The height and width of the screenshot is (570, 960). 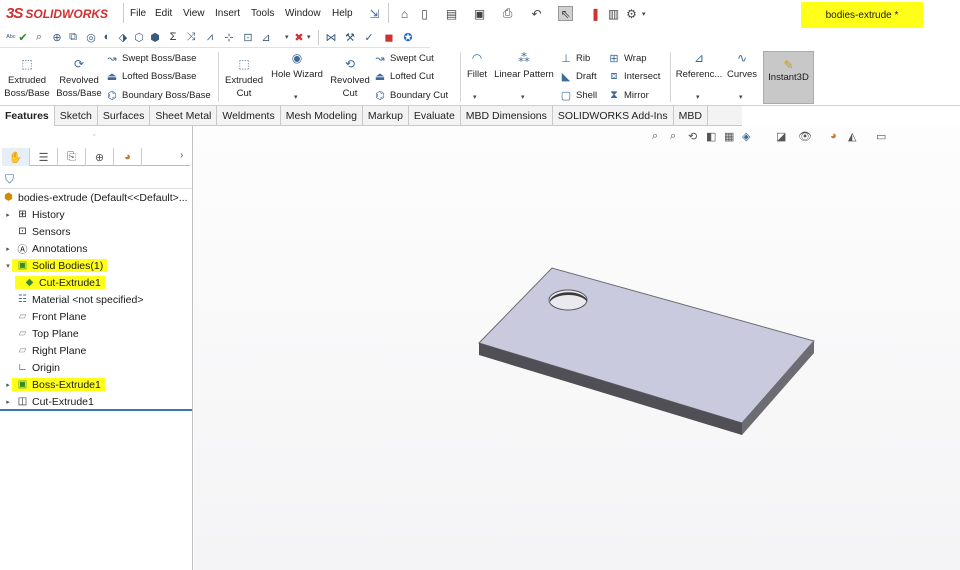 What do you see at coordinates (698, 97) in the screenshot?
I see `reference-dropdown-icon: ▾` at bounding box center [698, 97].